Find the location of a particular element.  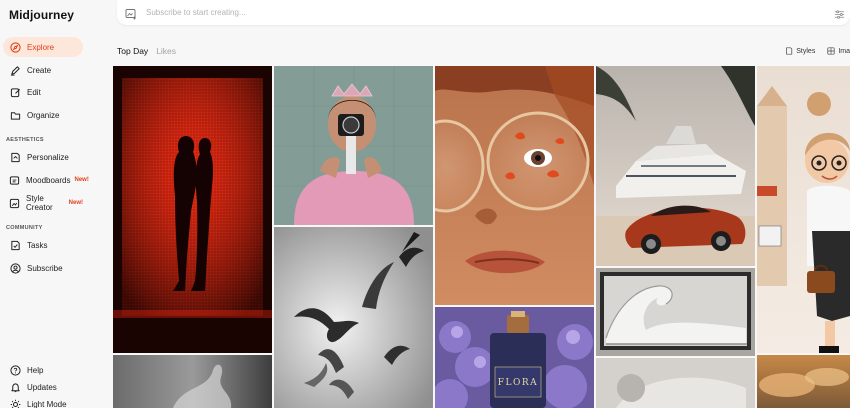

gallery-image-birds is located at coordinates (353, 317).